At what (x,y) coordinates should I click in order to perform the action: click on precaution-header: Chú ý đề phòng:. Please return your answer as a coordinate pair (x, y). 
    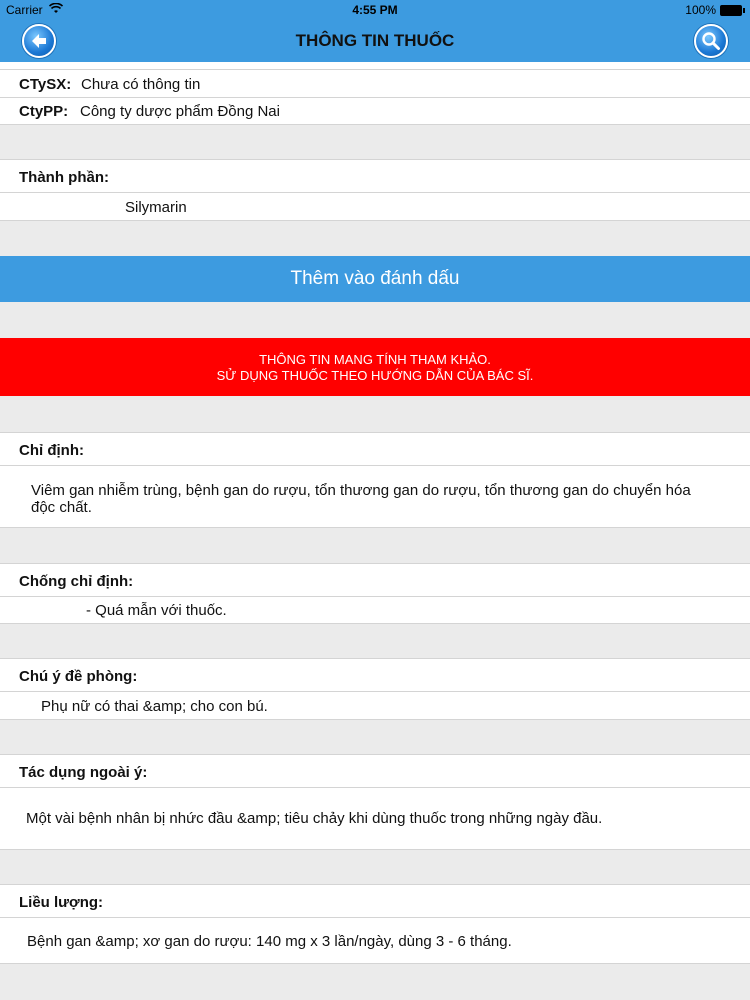
    Looking at the image, I should click on (375, 675).